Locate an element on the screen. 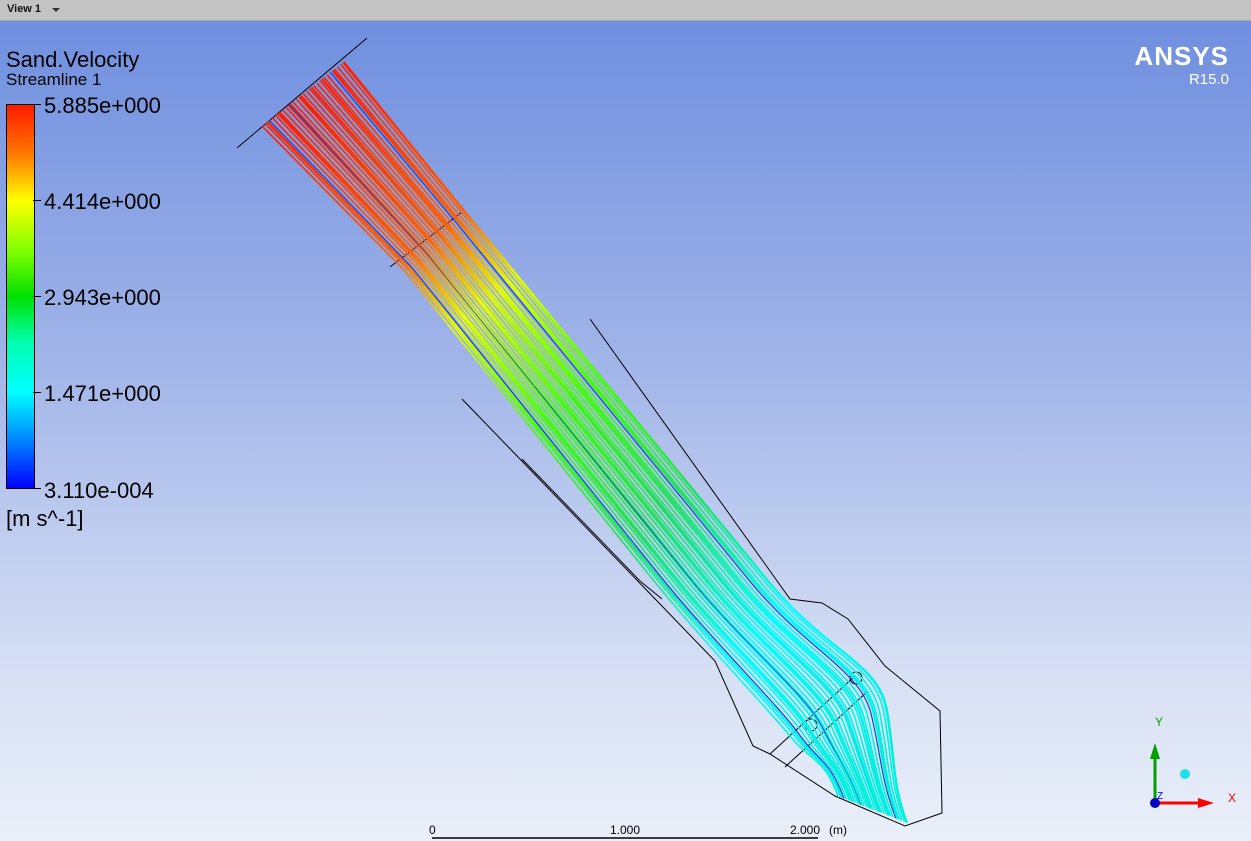 The image size is (1251, 841). color-bar is located at coordinates (20, 296).